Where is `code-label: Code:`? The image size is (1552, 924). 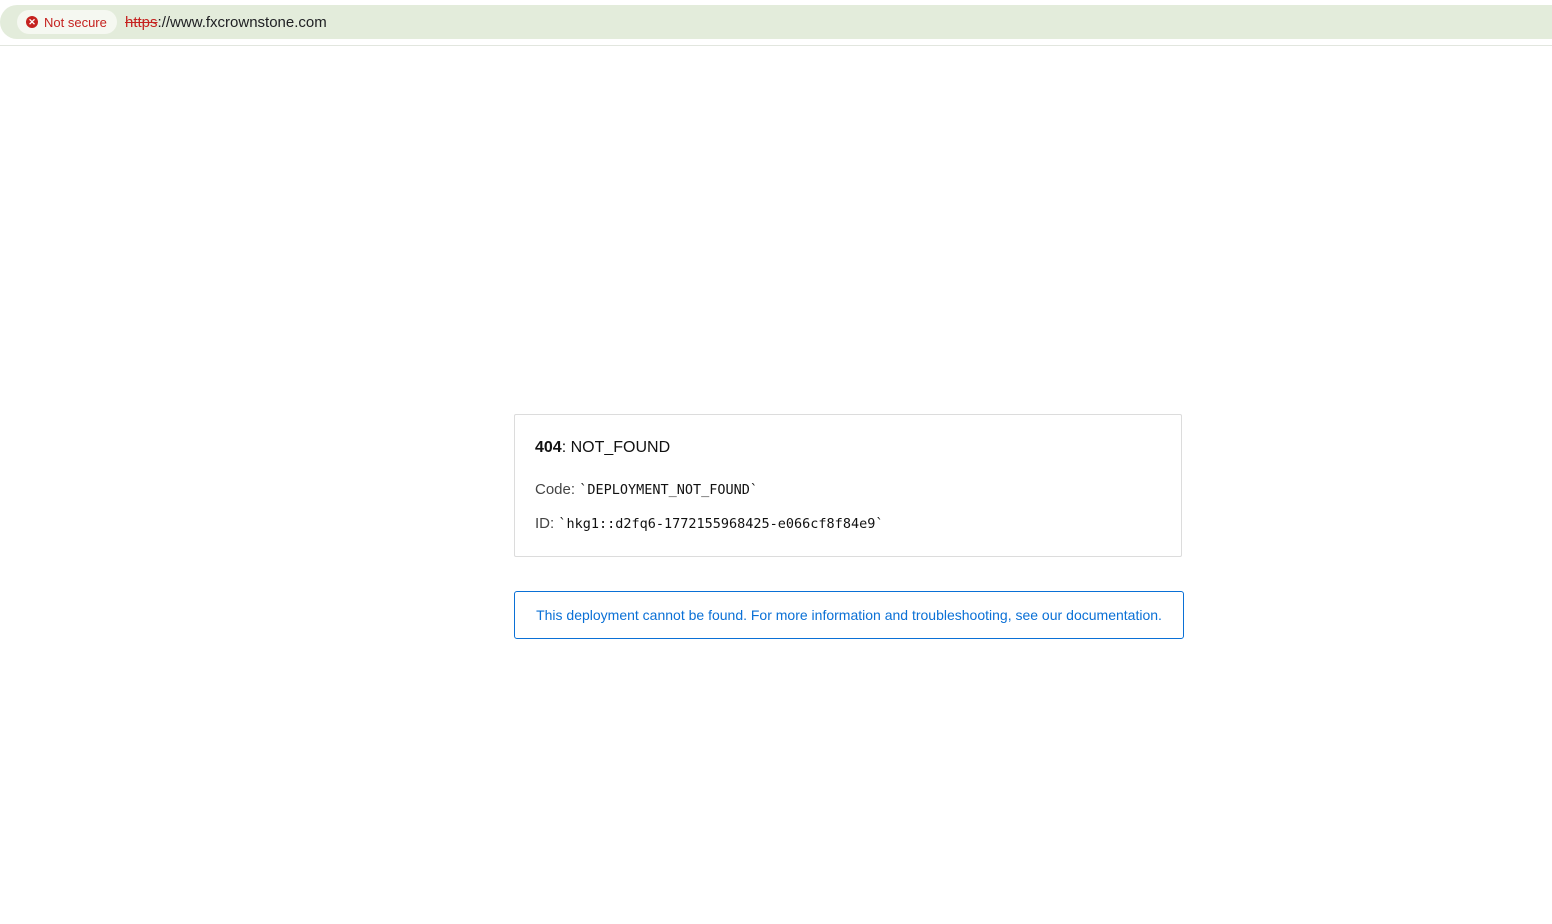
code-label: Code: is located at coordinates (555, 489).